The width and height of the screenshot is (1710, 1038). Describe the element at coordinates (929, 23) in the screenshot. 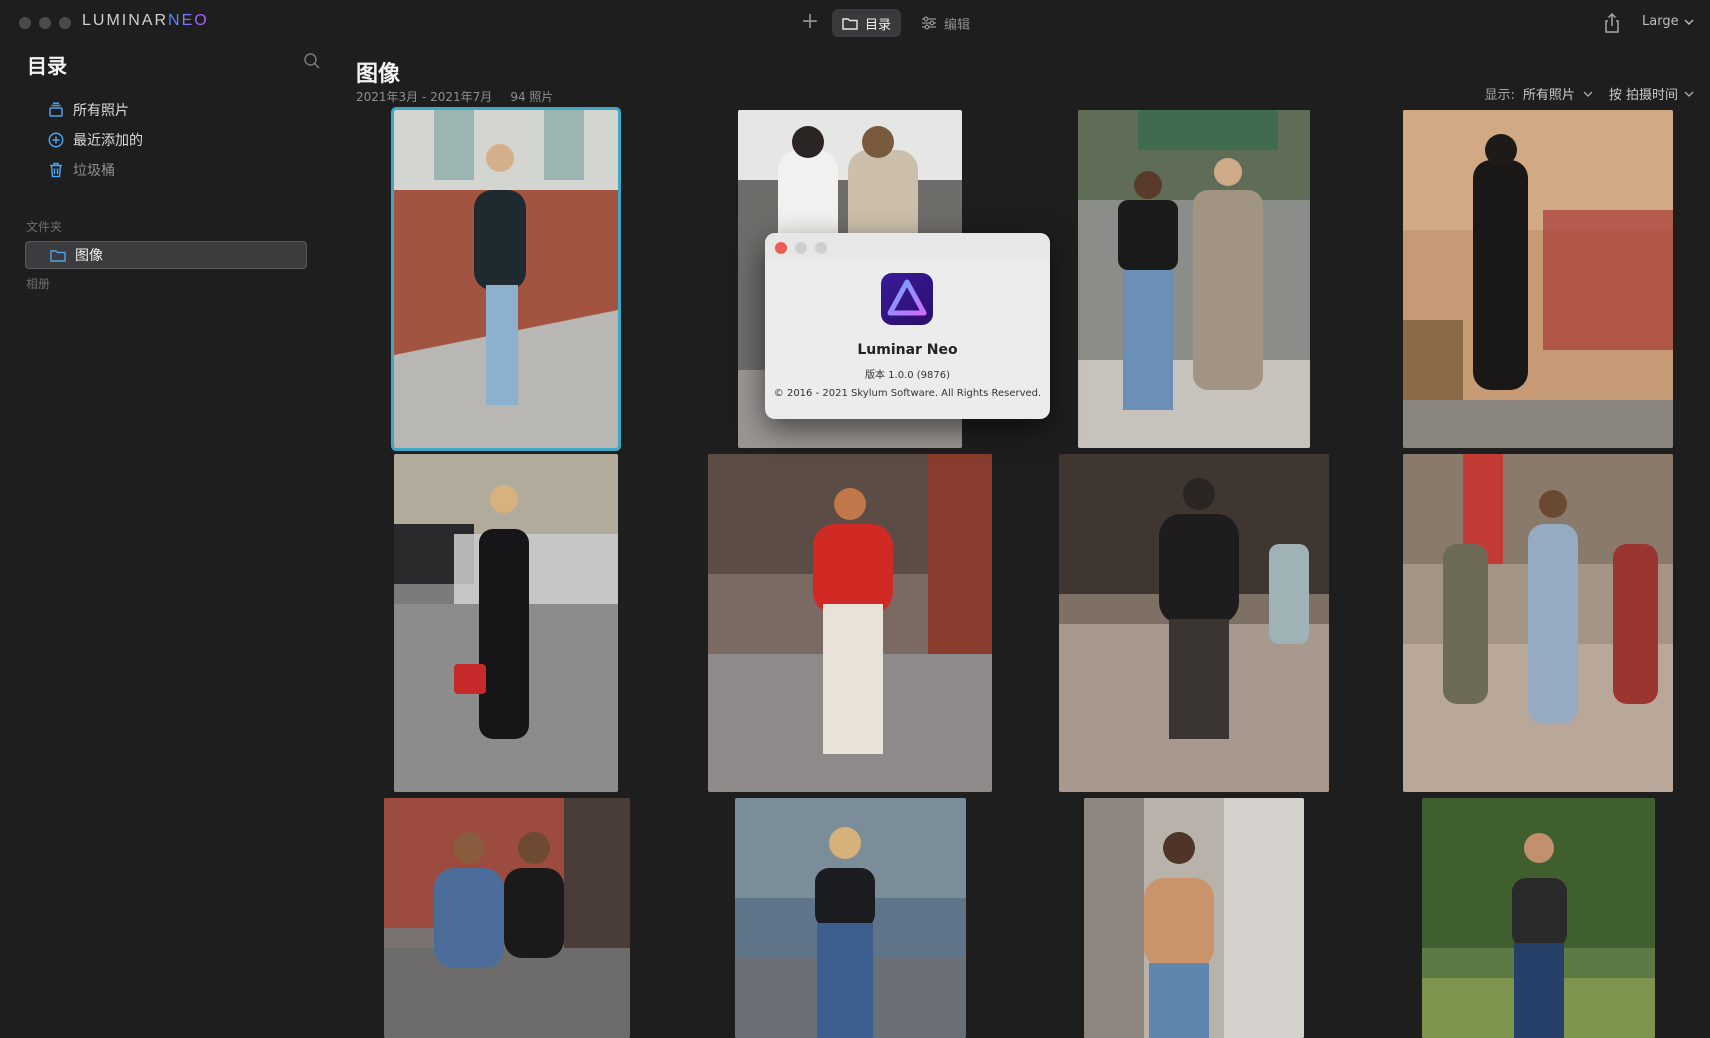

I see `sliders-icon` at that location.